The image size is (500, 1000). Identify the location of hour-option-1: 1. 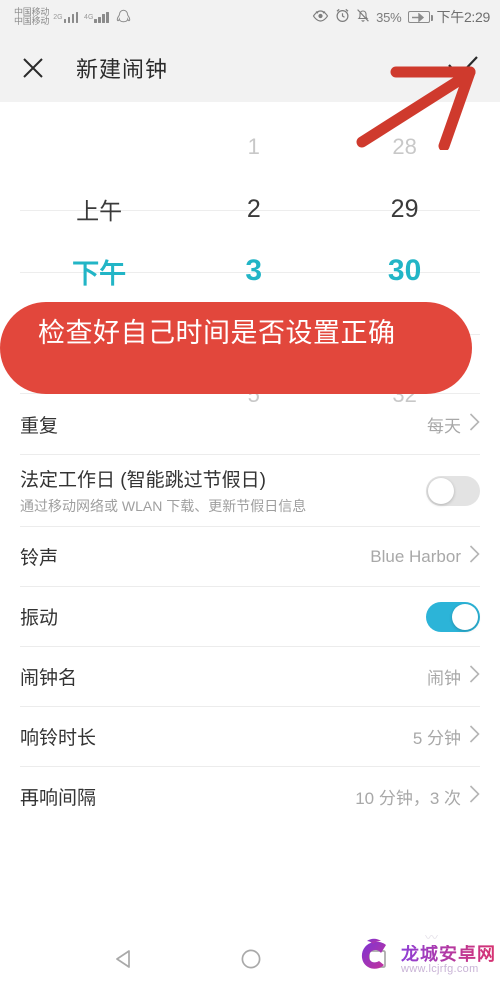
(253, 147).